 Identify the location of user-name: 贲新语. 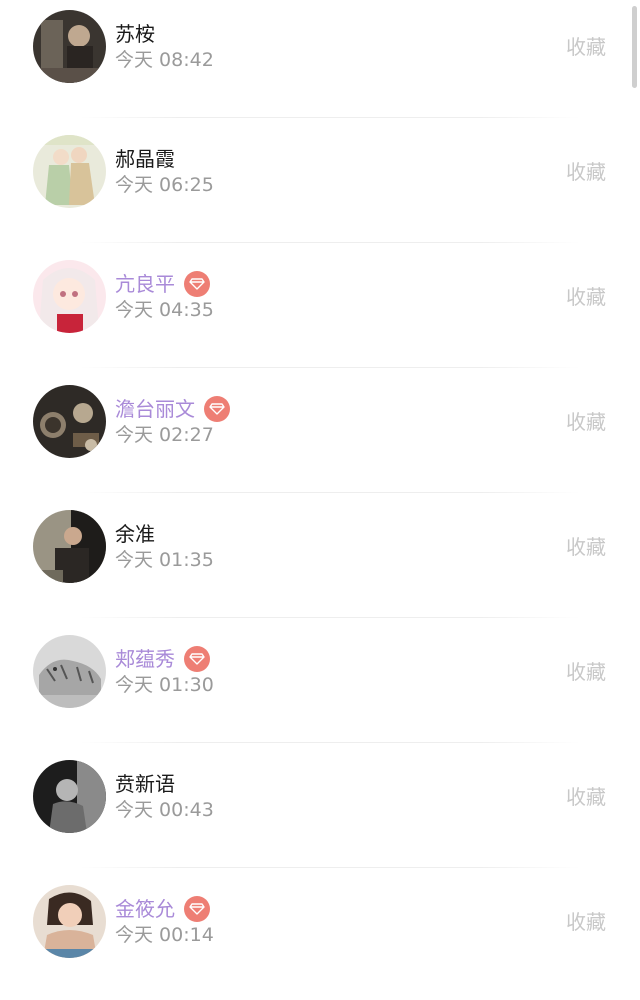
(145, 784).